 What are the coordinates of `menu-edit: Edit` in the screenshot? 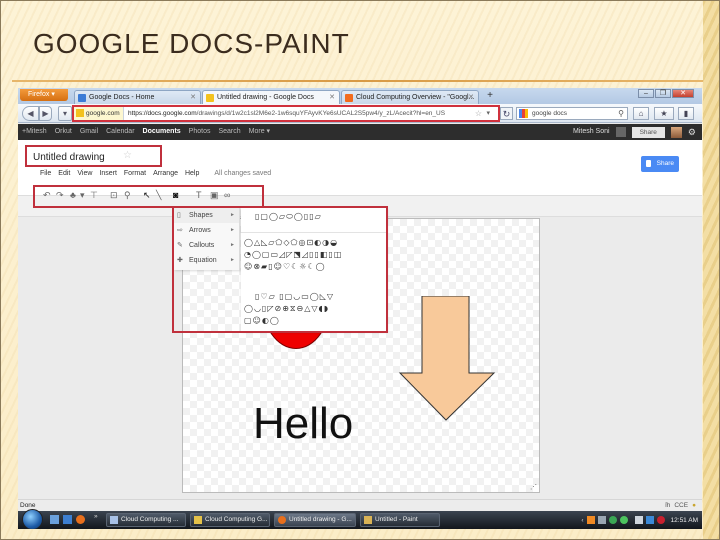 It's located at (64, 173).